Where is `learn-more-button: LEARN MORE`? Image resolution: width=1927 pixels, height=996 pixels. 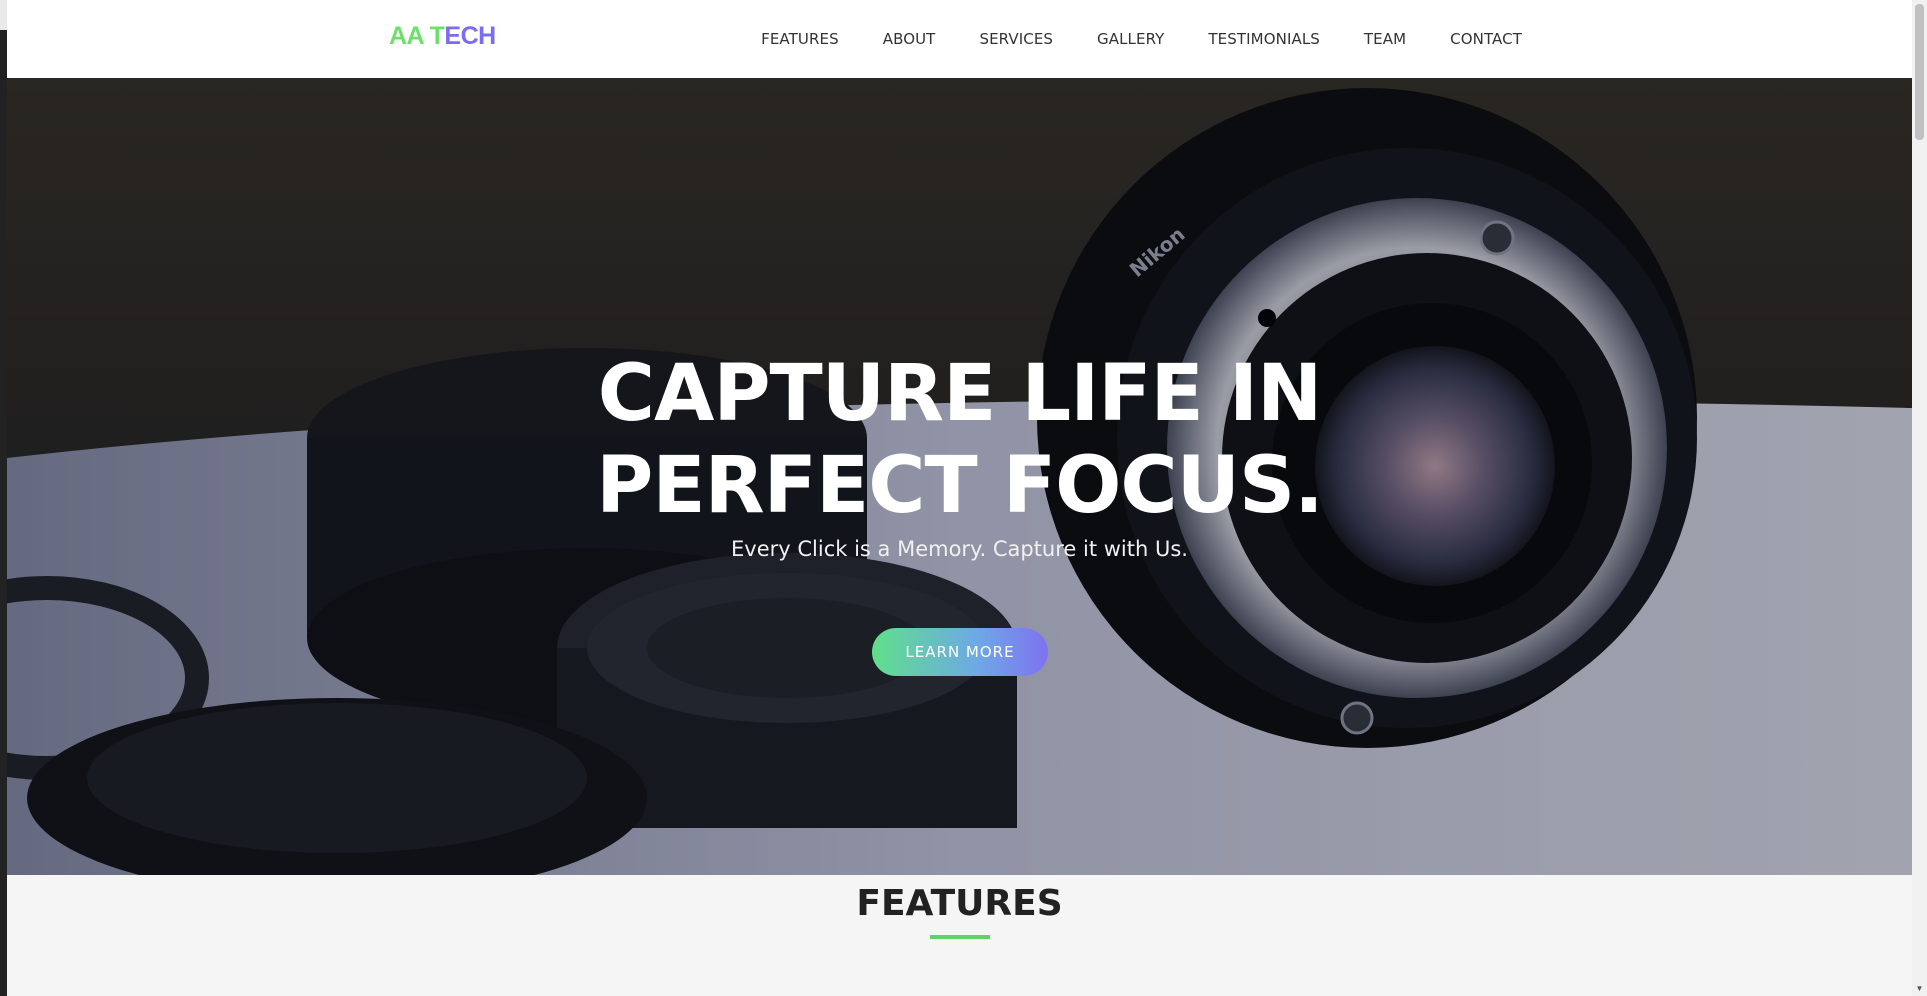
learn-more-button: LEARN MORE is located at coordinates (960, 652).